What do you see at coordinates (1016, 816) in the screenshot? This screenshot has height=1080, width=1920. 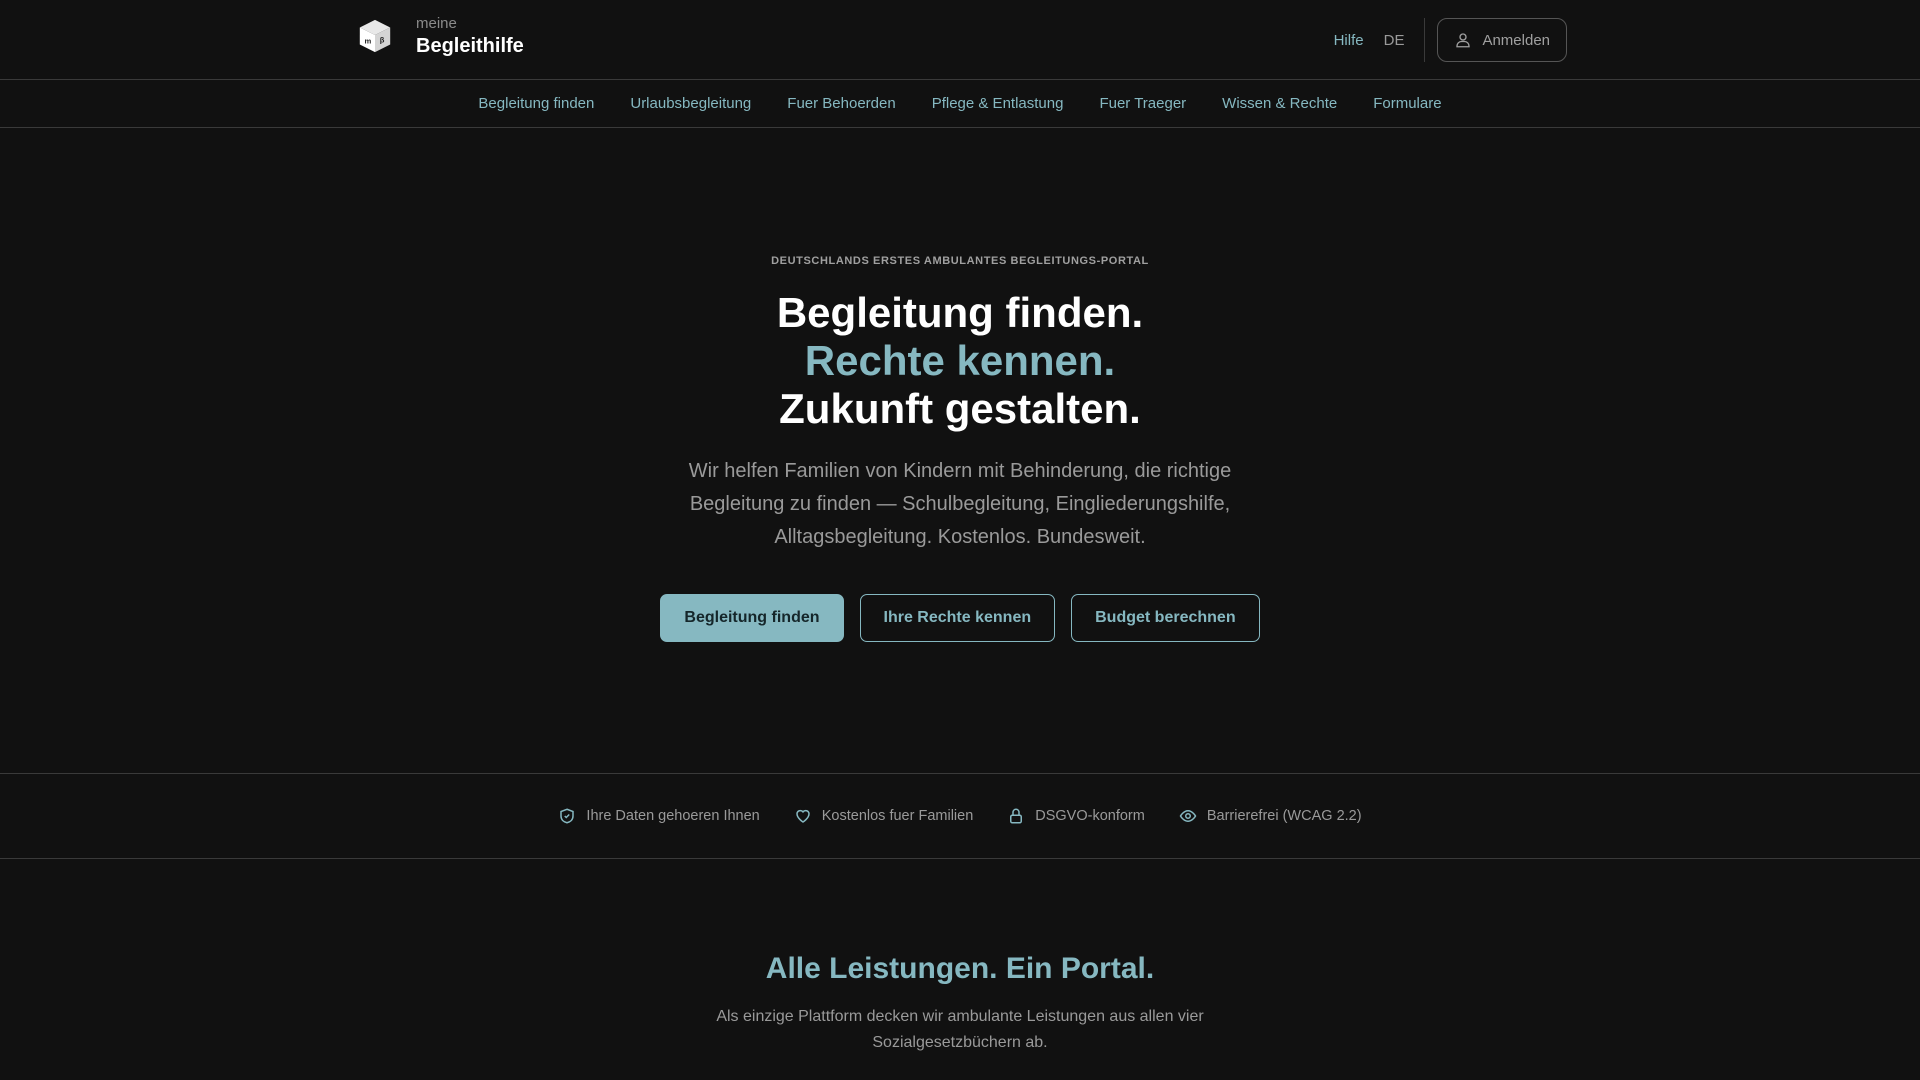 I see `lock-icon` at bounding box center [1016, 816].